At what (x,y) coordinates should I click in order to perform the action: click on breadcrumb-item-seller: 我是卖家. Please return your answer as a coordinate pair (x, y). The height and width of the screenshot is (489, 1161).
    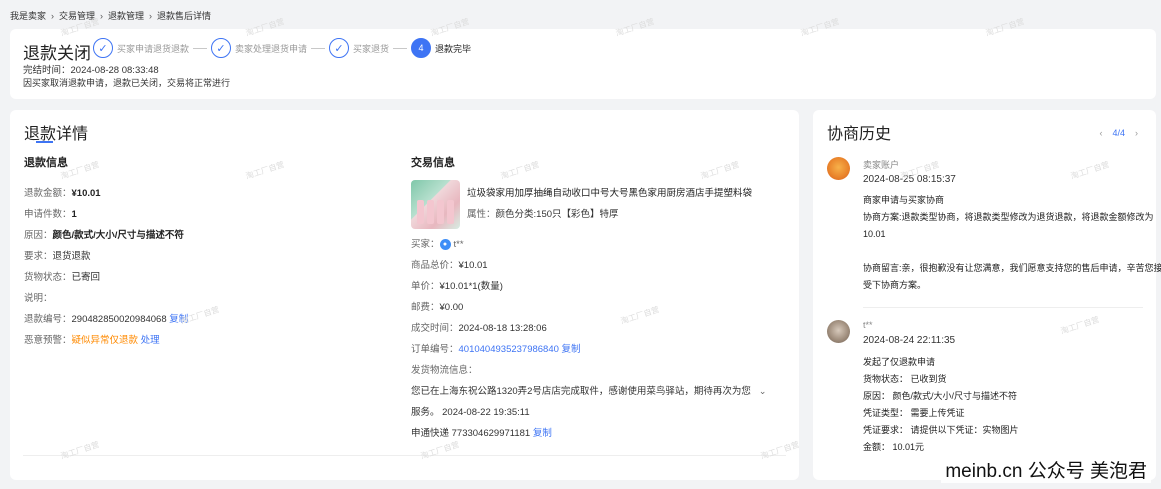
    Looking at the image, I should click on (28, 15).